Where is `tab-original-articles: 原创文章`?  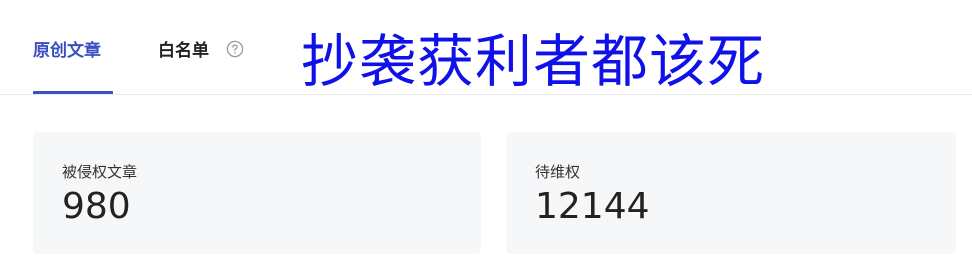 tab-original-articles: 原创文章 is located at coordinates (67, 51).